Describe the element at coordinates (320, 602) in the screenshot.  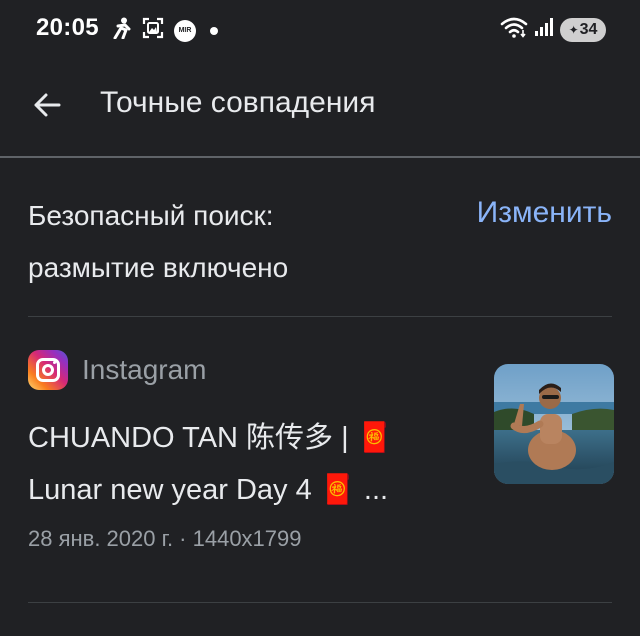
I see `result-divider` at that location.